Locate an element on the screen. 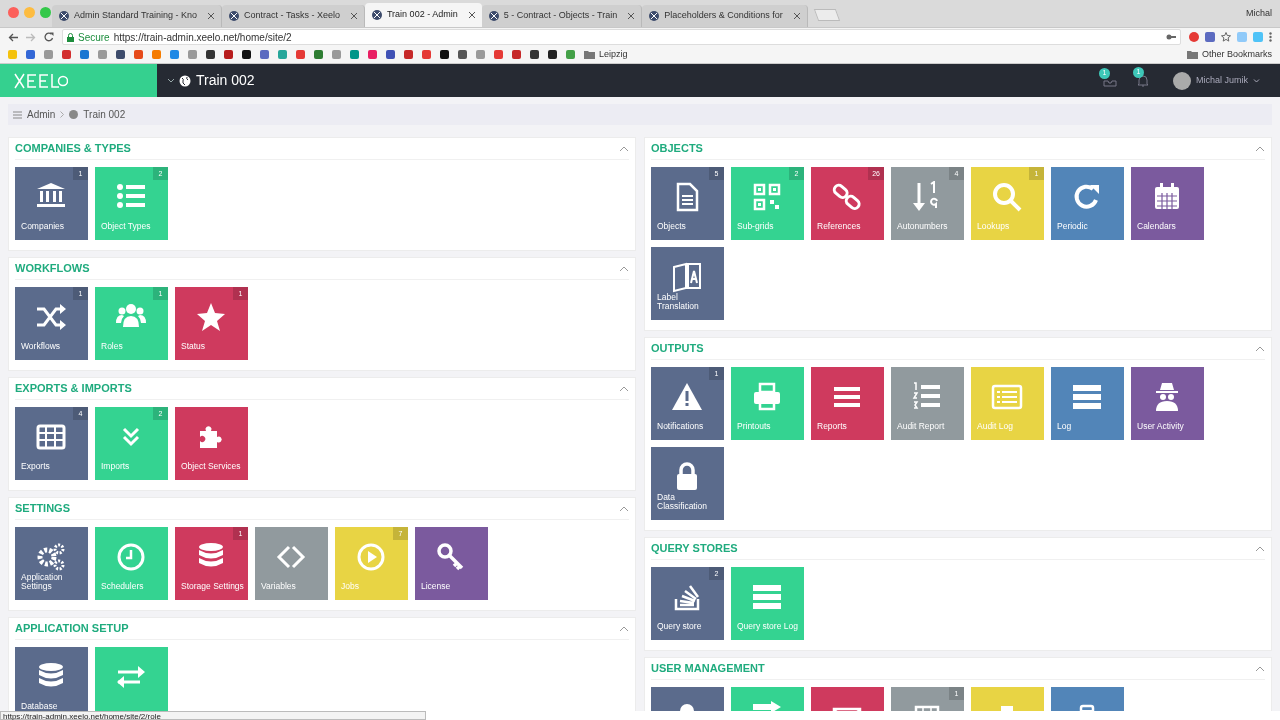  section-title: USER MANAGEMENT is located at coordinates (708, 669).